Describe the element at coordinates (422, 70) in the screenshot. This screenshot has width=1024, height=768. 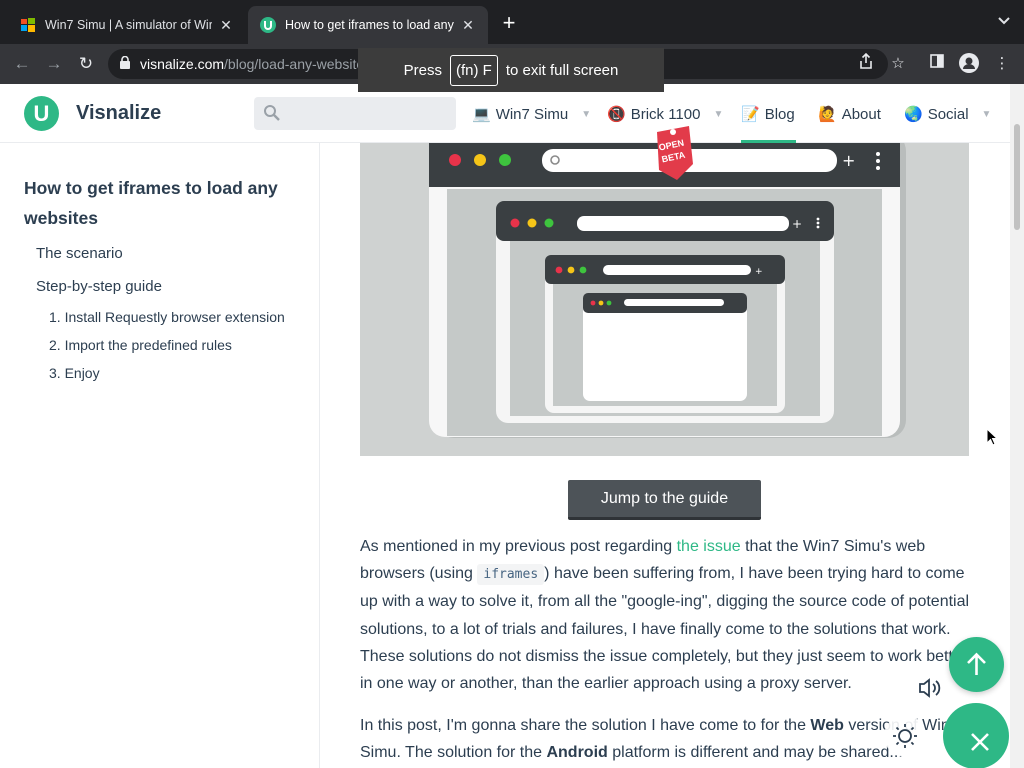
I see `toast-prefix: Press` at that location.